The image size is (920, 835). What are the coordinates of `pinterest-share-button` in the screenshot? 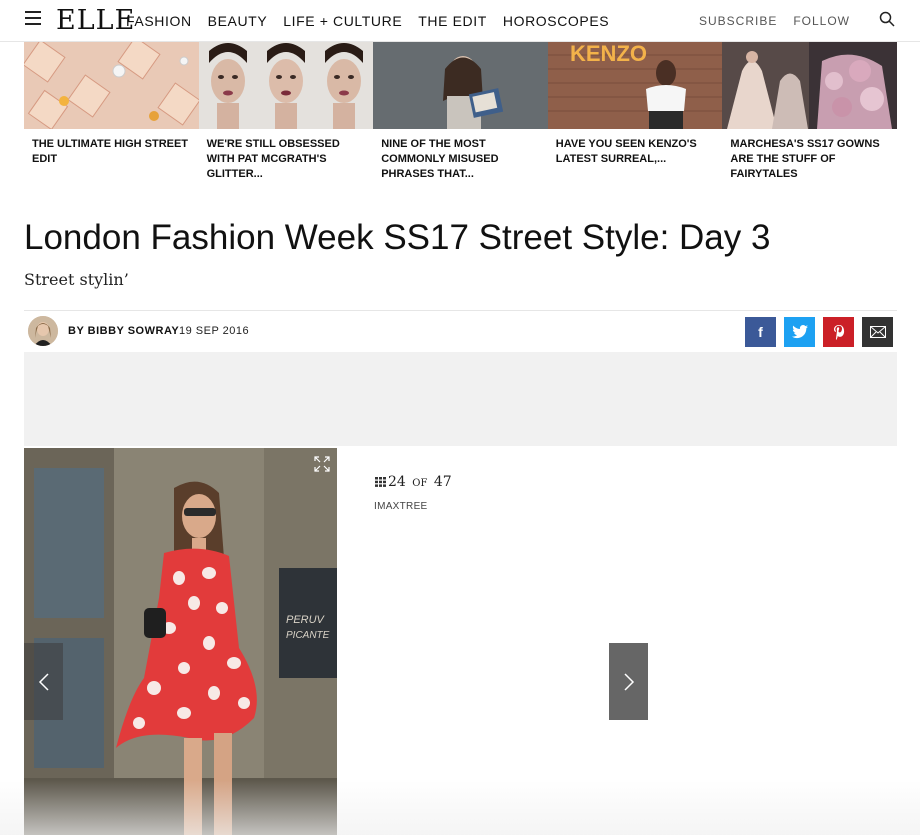 It's located at (838, 332).